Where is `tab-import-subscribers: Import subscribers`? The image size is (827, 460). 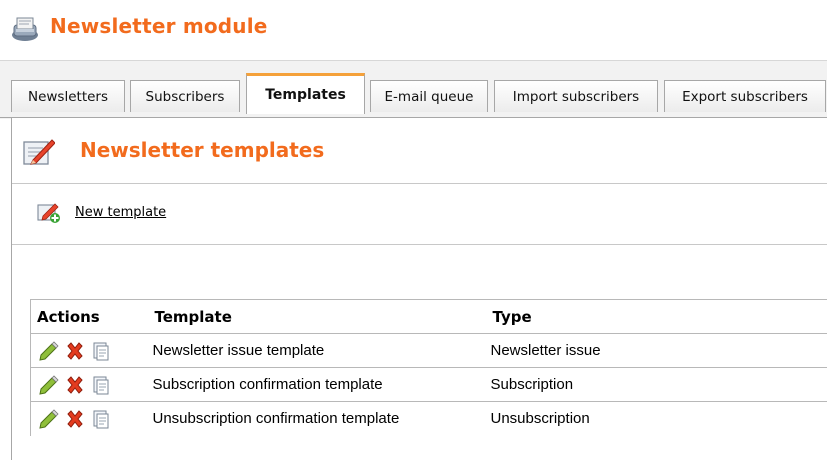
tab-import-subscribers: Import subscribers is located at coordinates (576, 96).